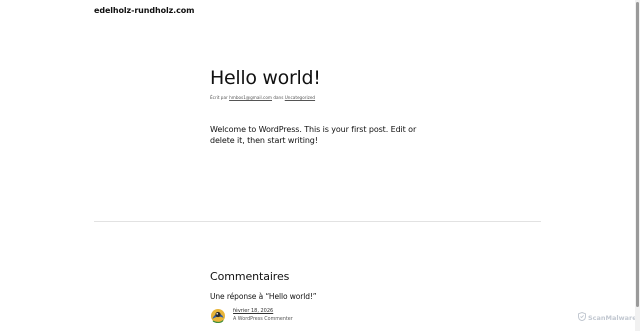 The height and width of the screenshot is (331, 640). I want to click on comments-heading: Commentaires, so click(250, 276).